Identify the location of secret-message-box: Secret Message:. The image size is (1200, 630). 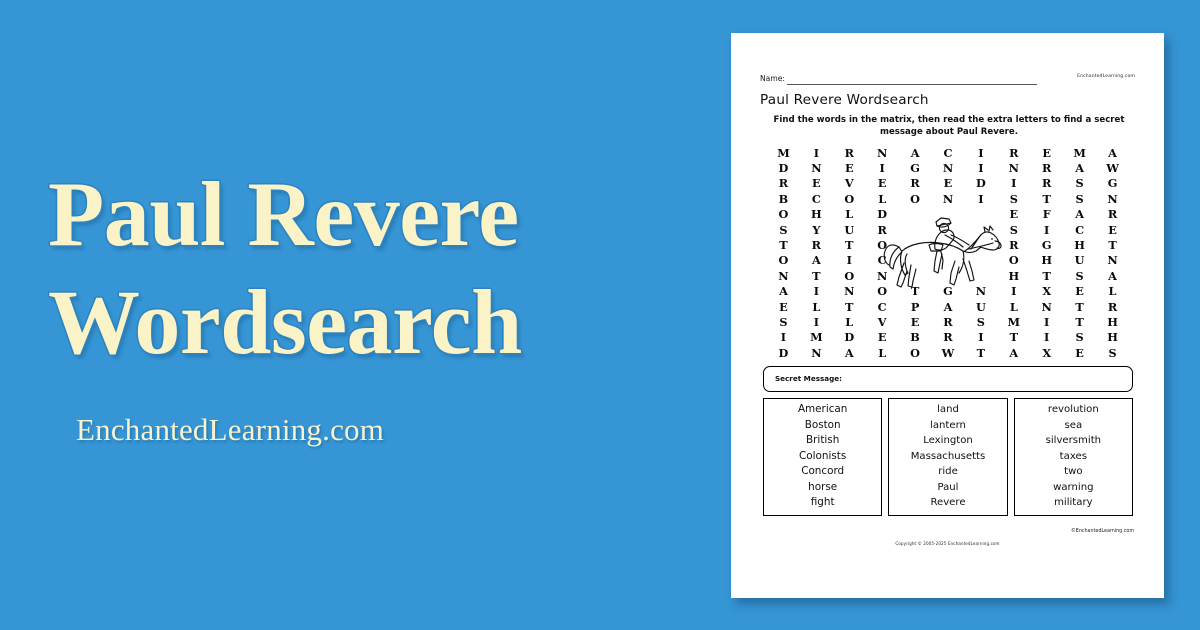
(948, 379).